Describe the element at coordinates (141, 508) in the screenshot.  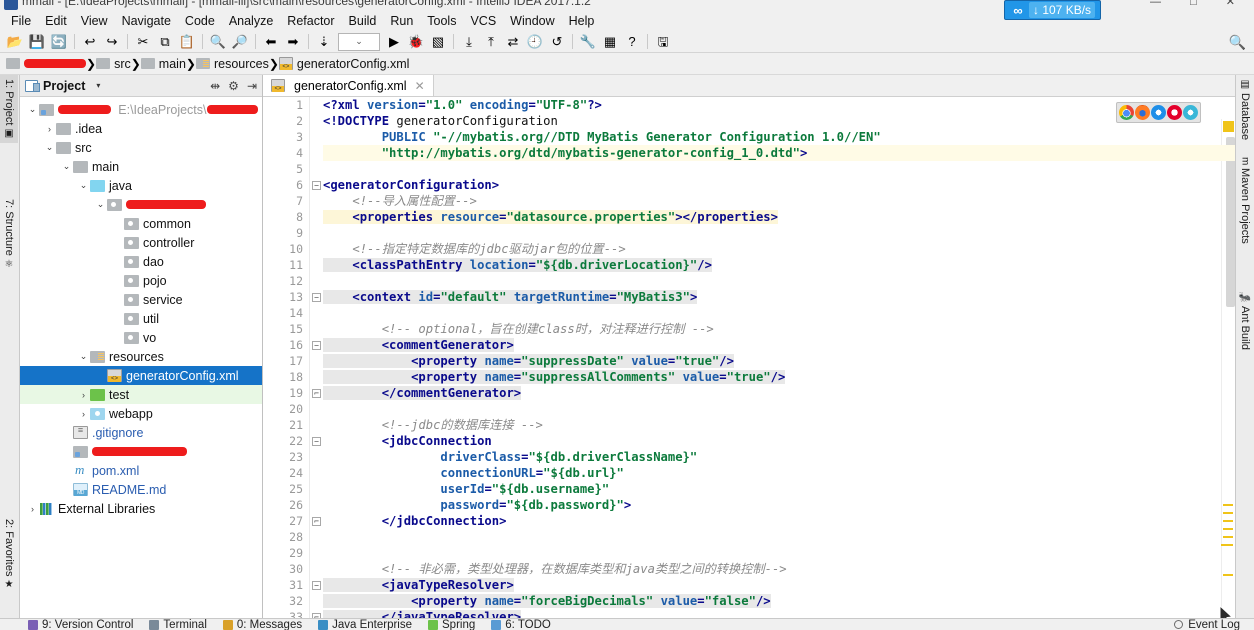
I see `tree-row: › External Libraries` at that location.